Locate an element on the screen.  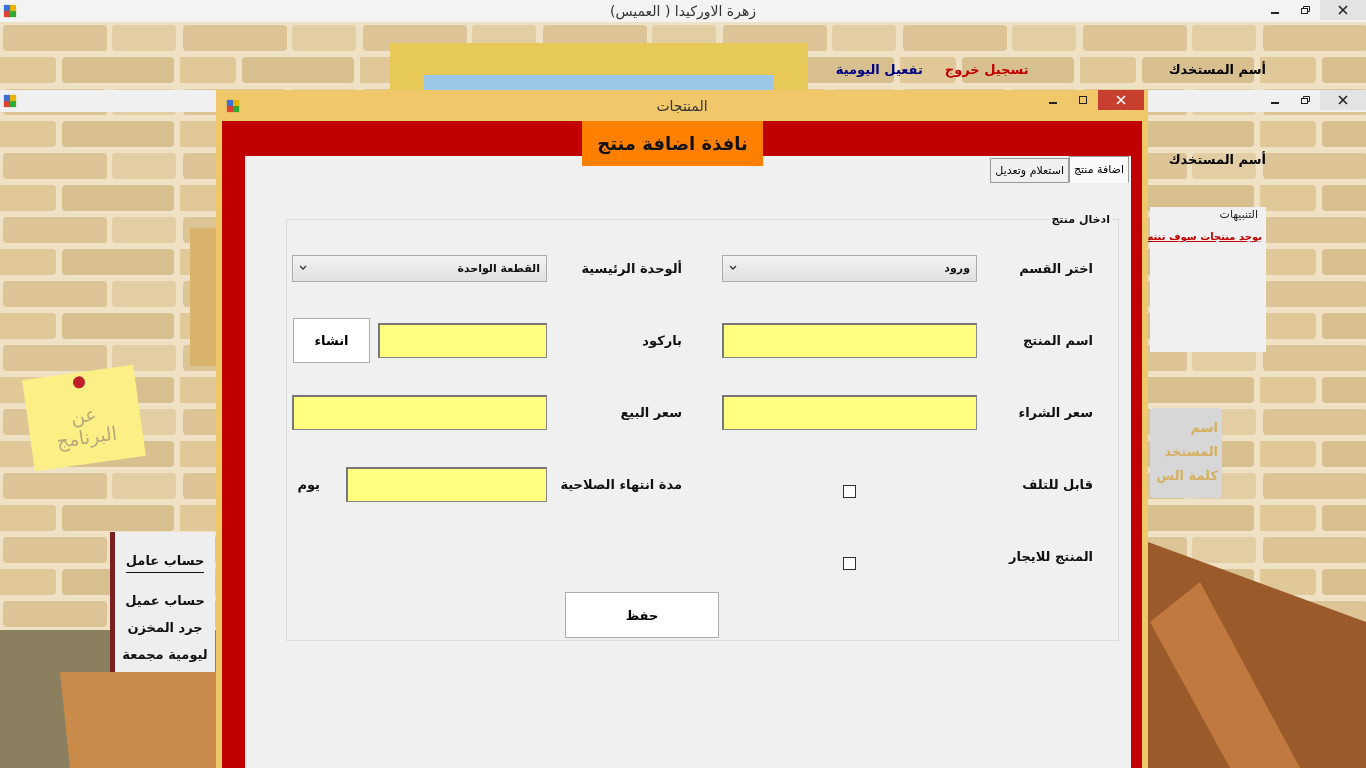
tab: استعلام وتعديل is located at coordinates (1029, 170).